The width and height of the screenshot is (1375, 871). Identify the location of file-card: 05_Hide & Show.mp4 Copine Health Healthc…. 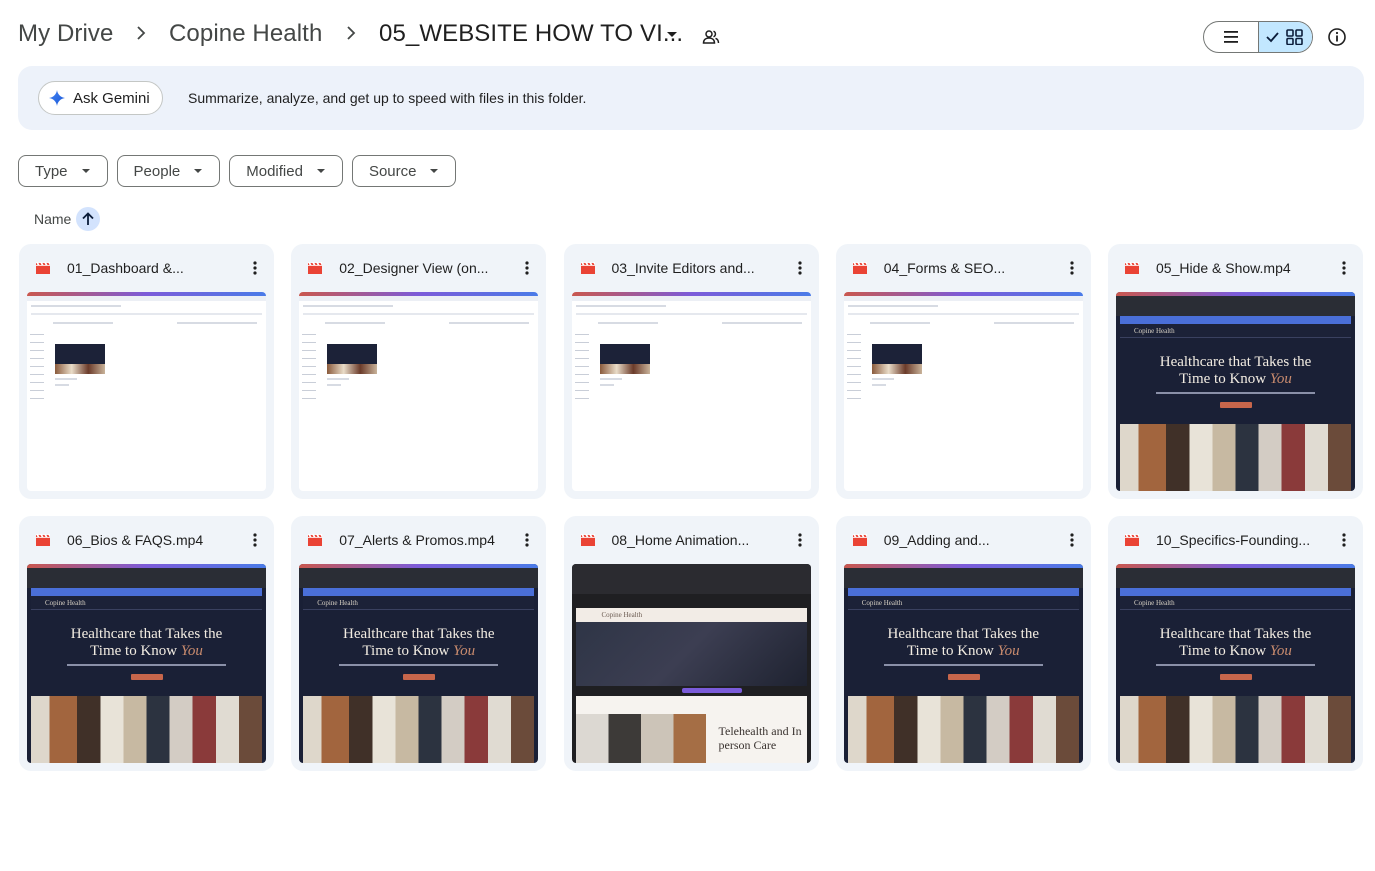
(1235, 371).